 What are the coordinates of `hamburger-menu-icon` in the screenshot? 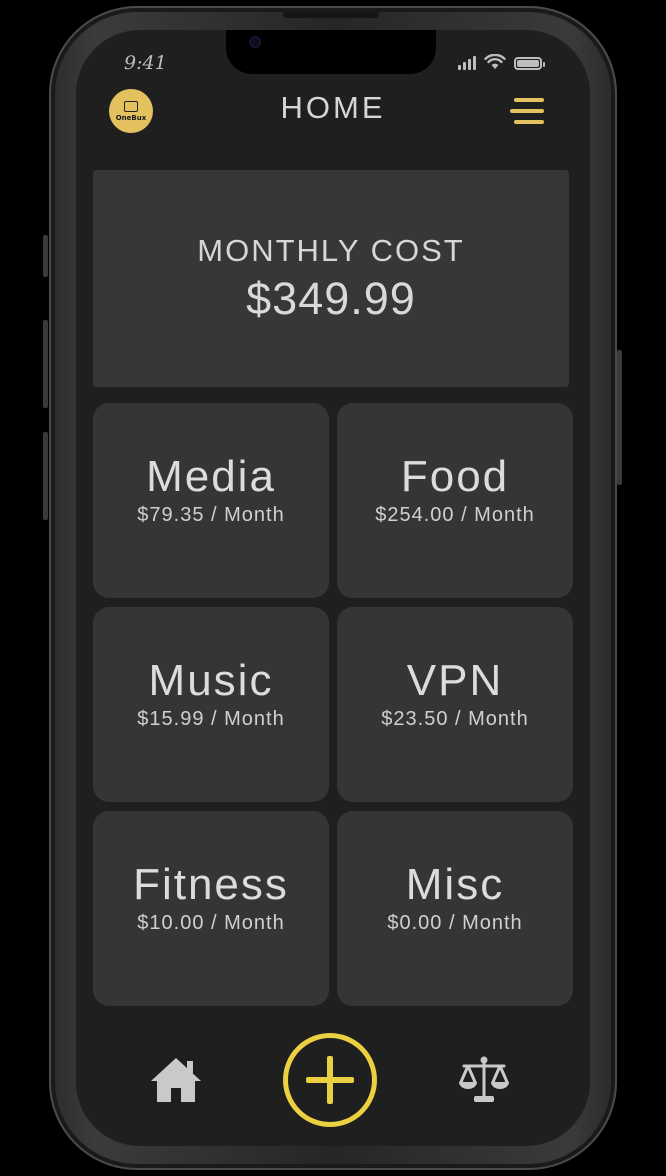 It's located at (527, 112).